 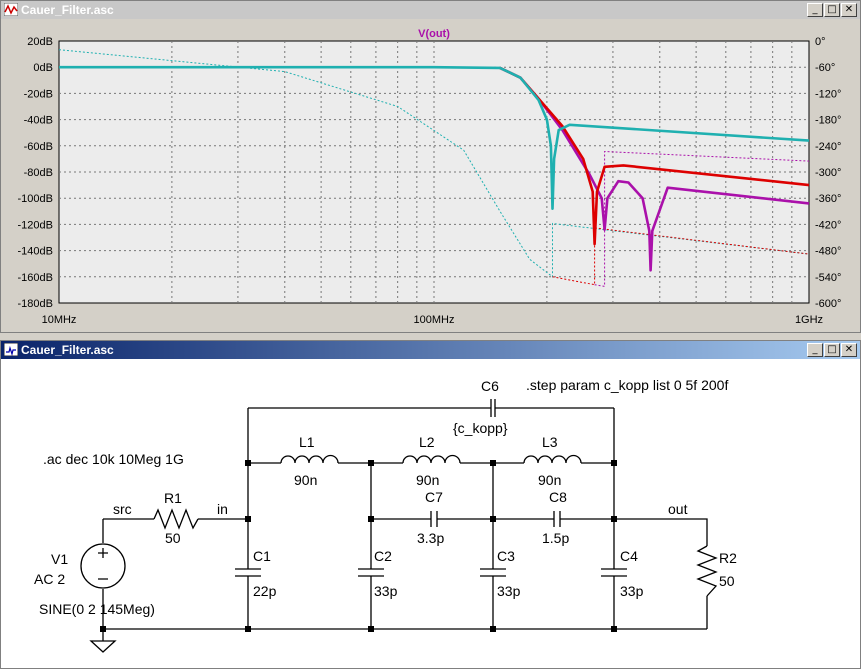 I want to click on c3-name: C3, so click(x=506, y=556).